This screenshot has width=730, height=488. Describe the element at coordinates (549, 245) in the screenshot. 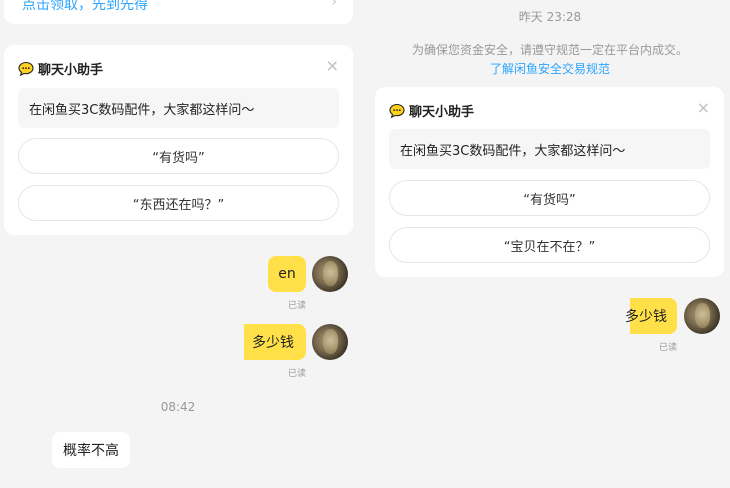

I see `quick-question-button: “宝贝在不在？”` at that location.